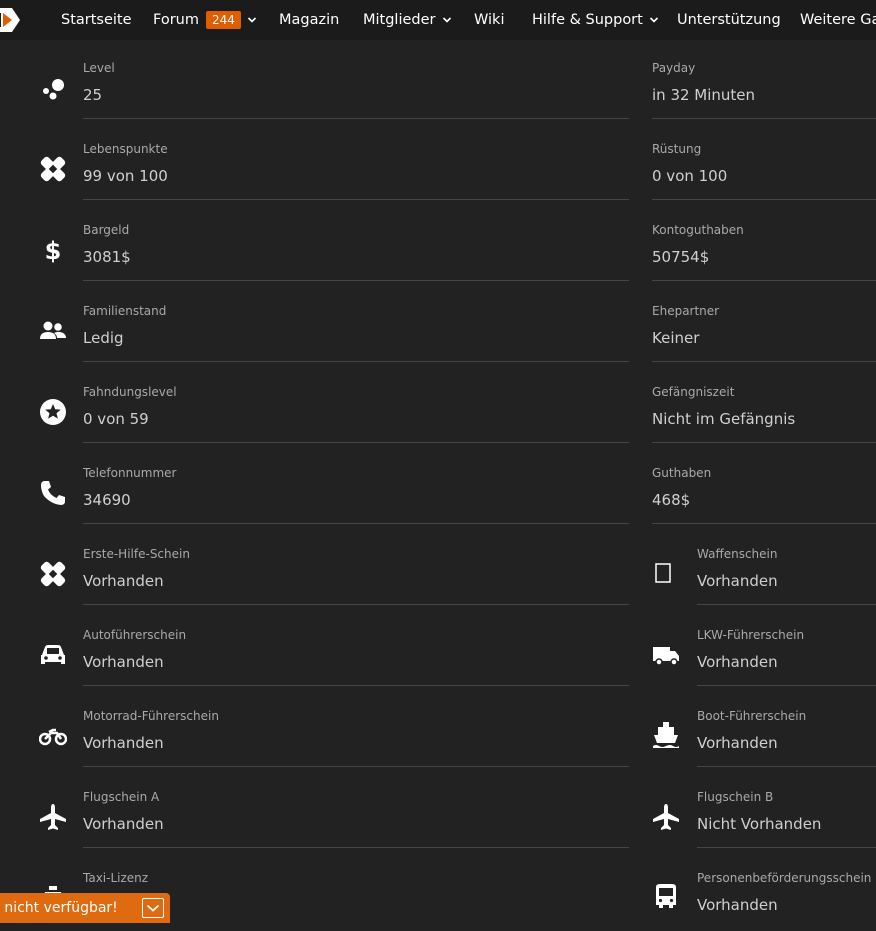  What do you see at coordinates (223, 20) in the screenshot?
I see `forum-count-badge: 244` at bounding box center [223, 20].